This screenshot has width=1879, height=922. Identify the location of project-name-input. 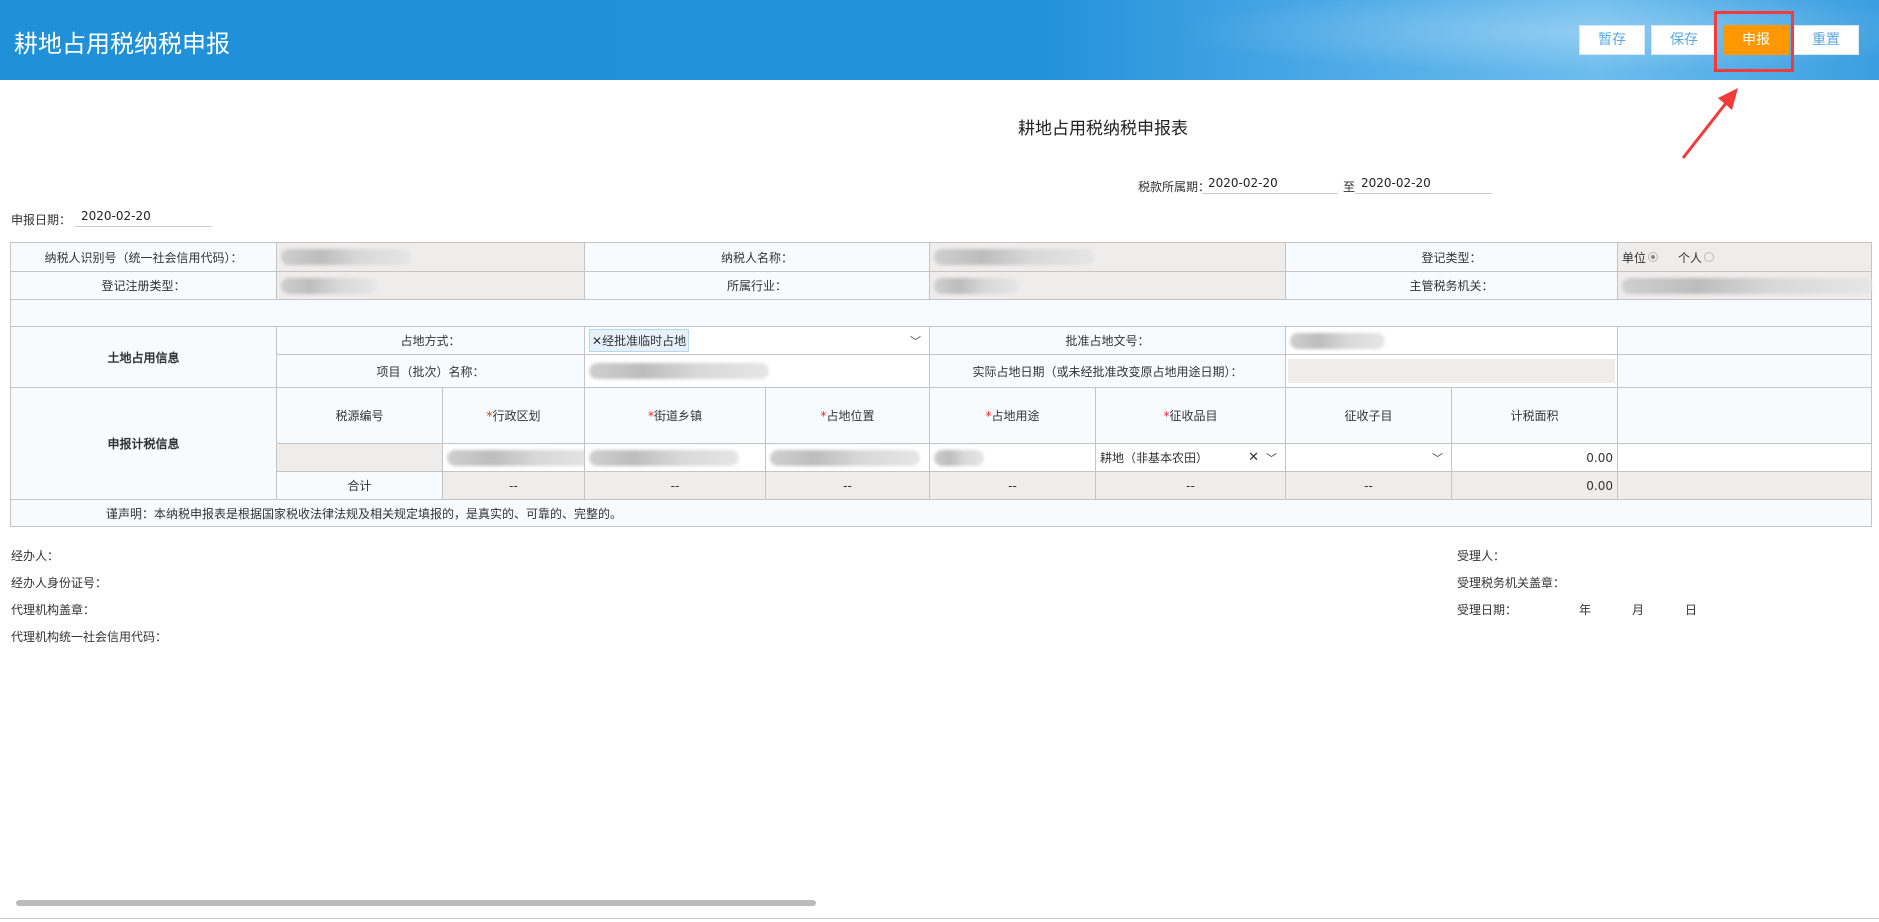
(757, 371).